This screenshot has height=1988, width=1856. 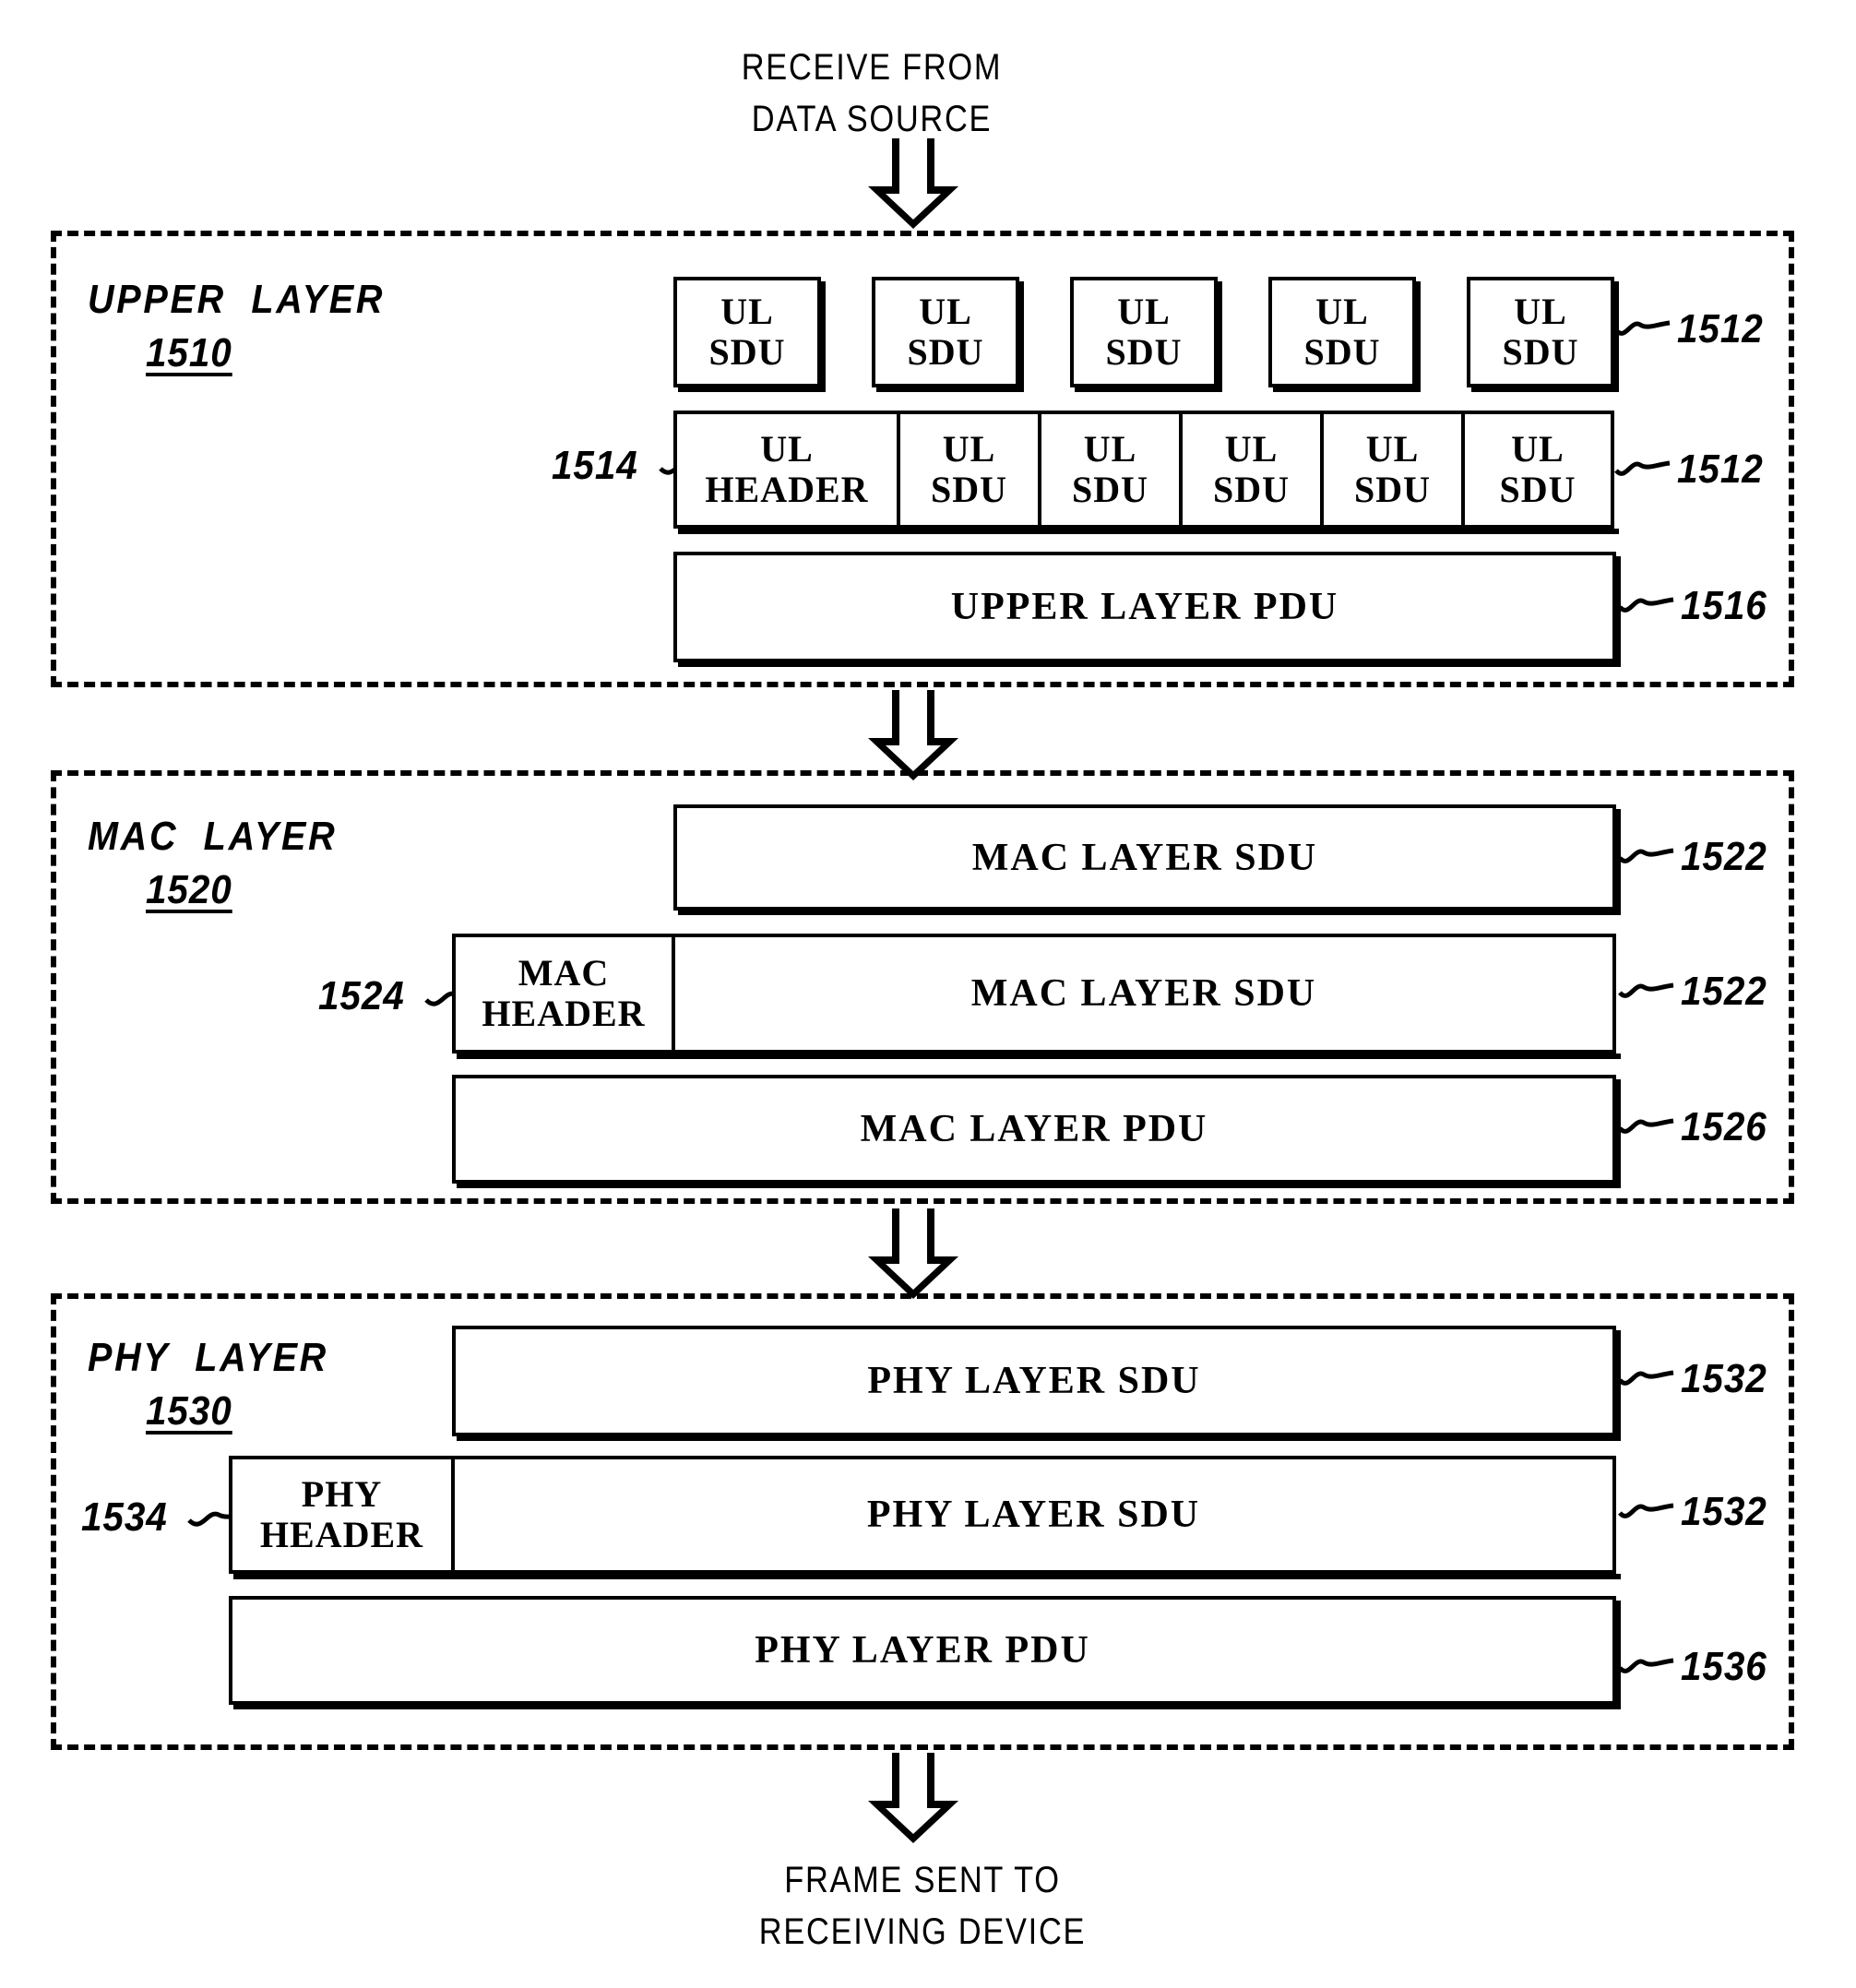 I want to click on reference-numeral: 1524, so click(x=361, y=995).